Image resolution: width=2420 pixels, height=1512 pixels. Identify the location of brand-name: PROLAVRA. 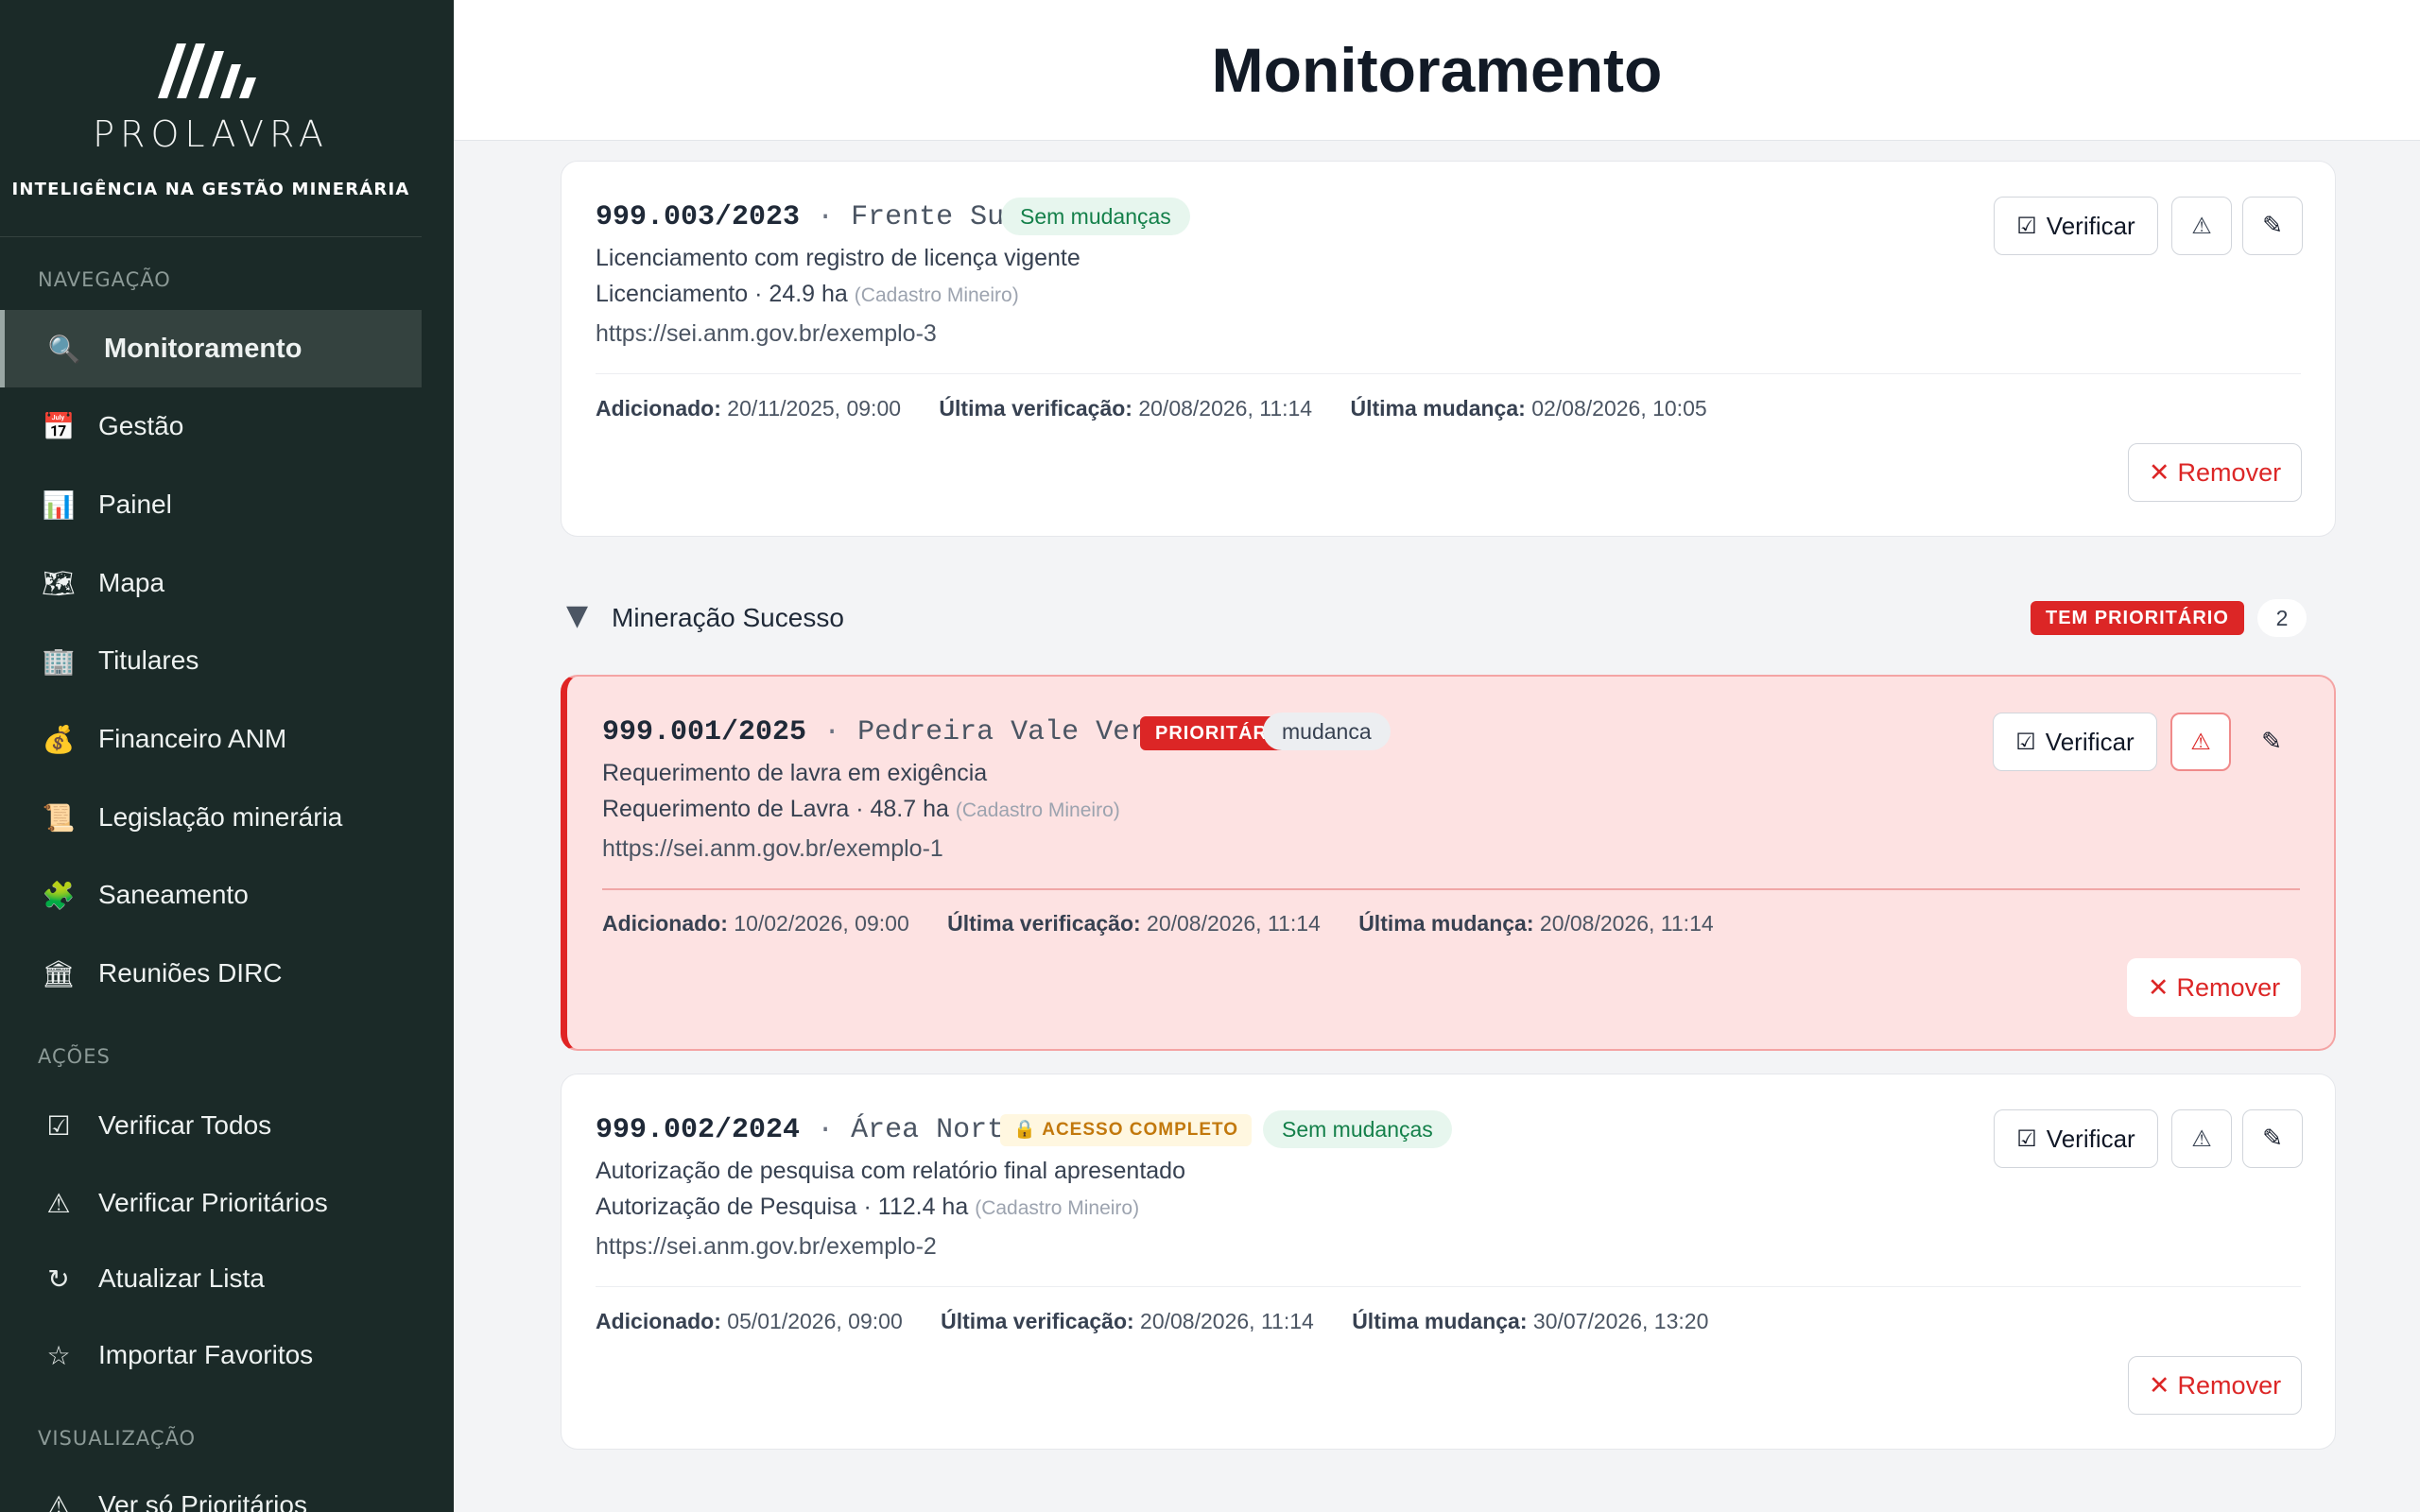
(211, 134).